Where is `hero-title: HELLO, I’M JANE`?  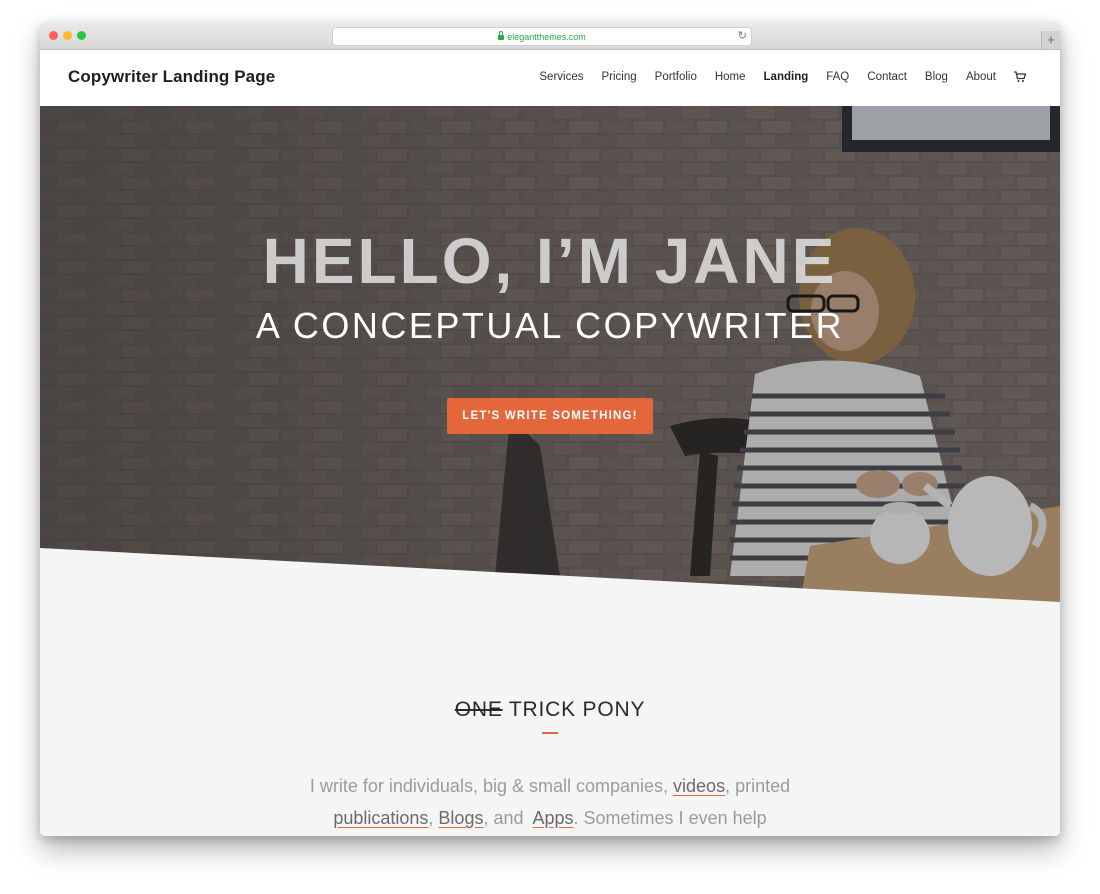
hero-title: HELLO, I’M JANE is located at coordinates (550, 261).